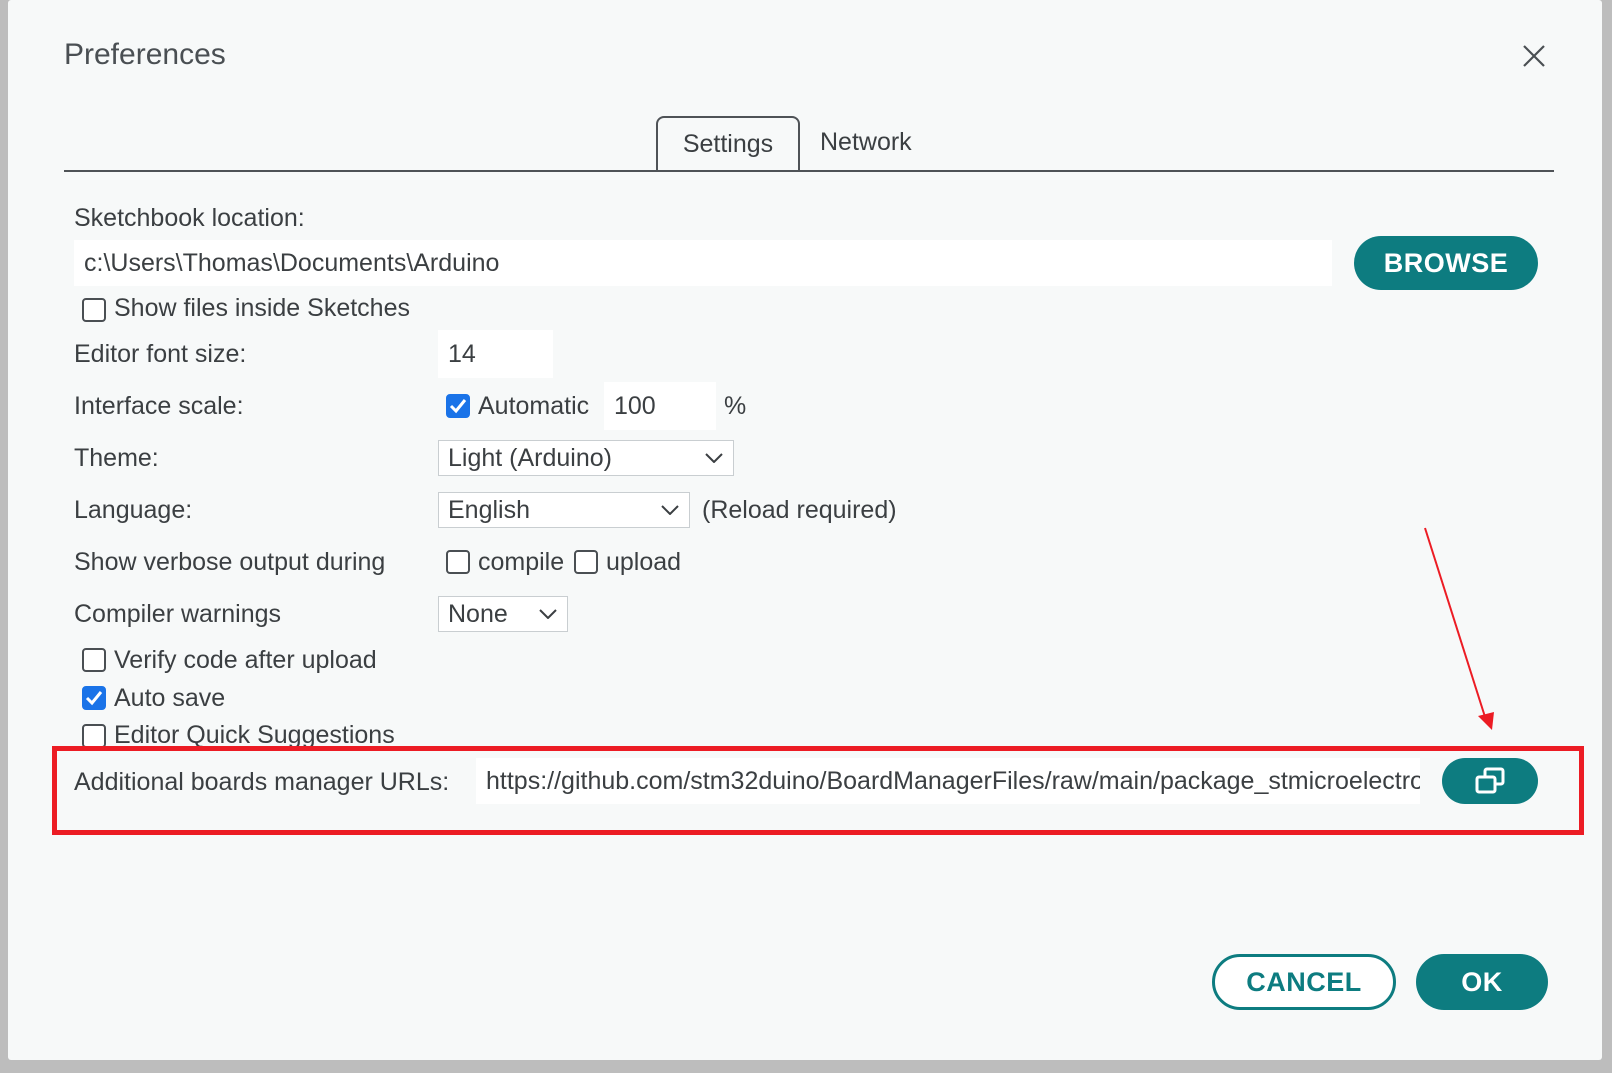  Describe the element at coordinates (160, 354) in the screenshot. I see `editor-font-size-label: Editor font size:` at that location.